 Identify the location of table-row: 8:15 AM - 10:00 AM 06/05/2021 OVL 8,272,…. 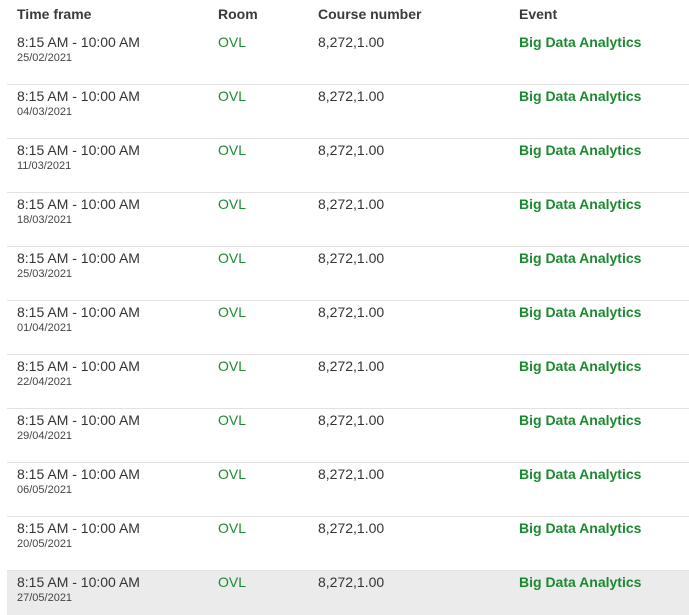
(348, 490).